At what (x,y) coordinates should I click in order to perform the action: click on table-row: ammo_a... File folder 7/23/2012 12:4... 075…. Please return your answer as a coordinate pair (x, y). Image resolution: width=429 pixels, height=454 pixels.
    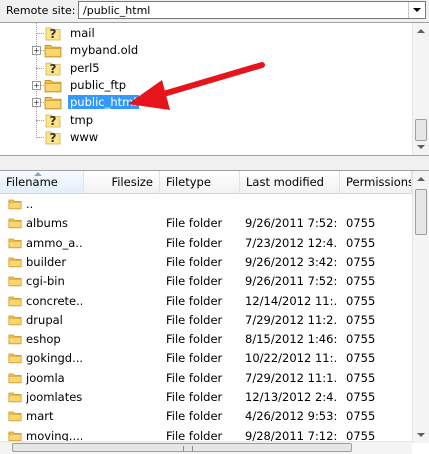
    Looking at the image, I should click on (206, 243).